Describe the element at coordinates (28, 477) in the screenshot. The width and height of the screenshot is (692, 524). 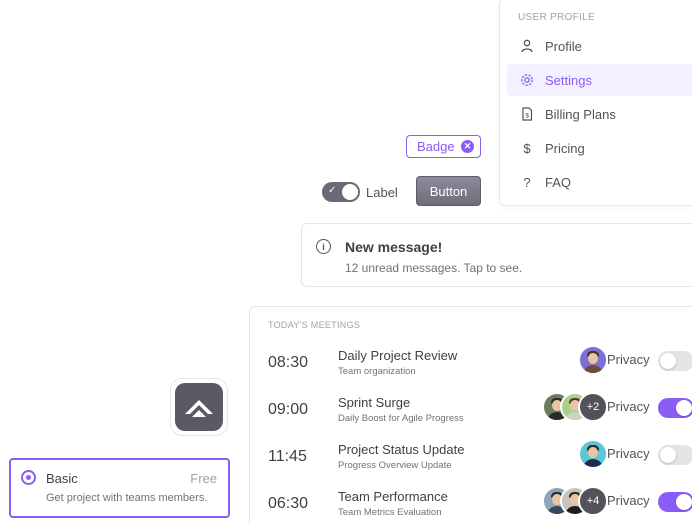
I see `plan-radio` at that location.